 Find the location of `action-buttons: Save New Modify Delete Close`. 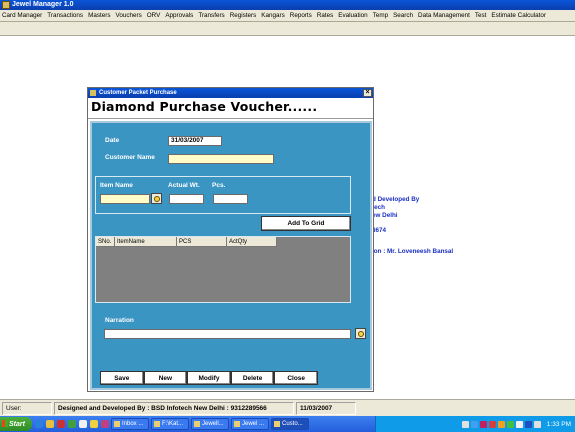

action-buttons: Save New Modify Delete Close is located at coordinates (209, 378).